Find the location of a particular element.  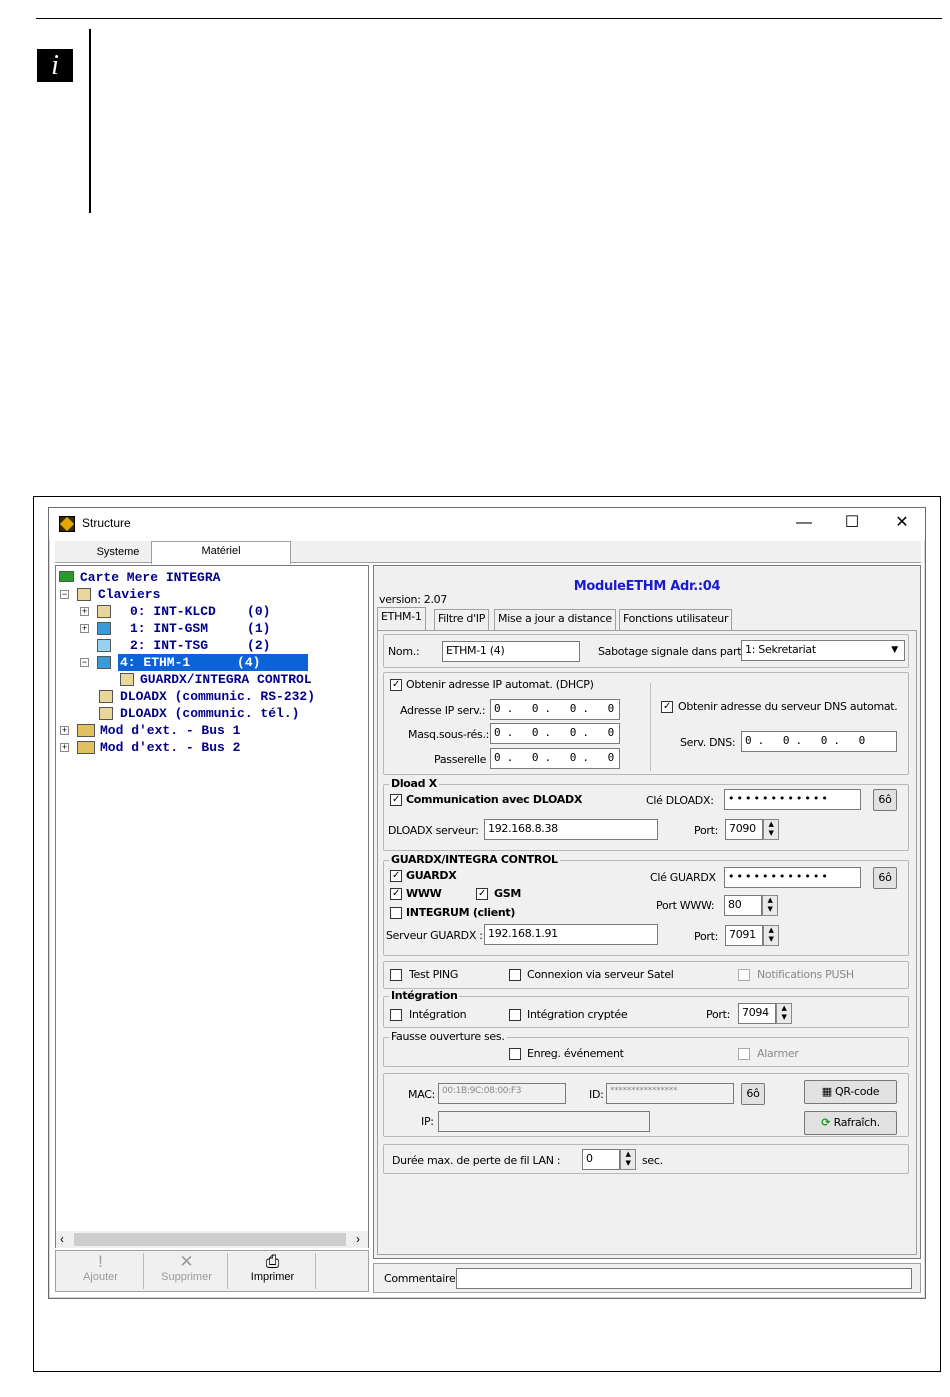

keypad-icon is located at coordinates (104, 611).